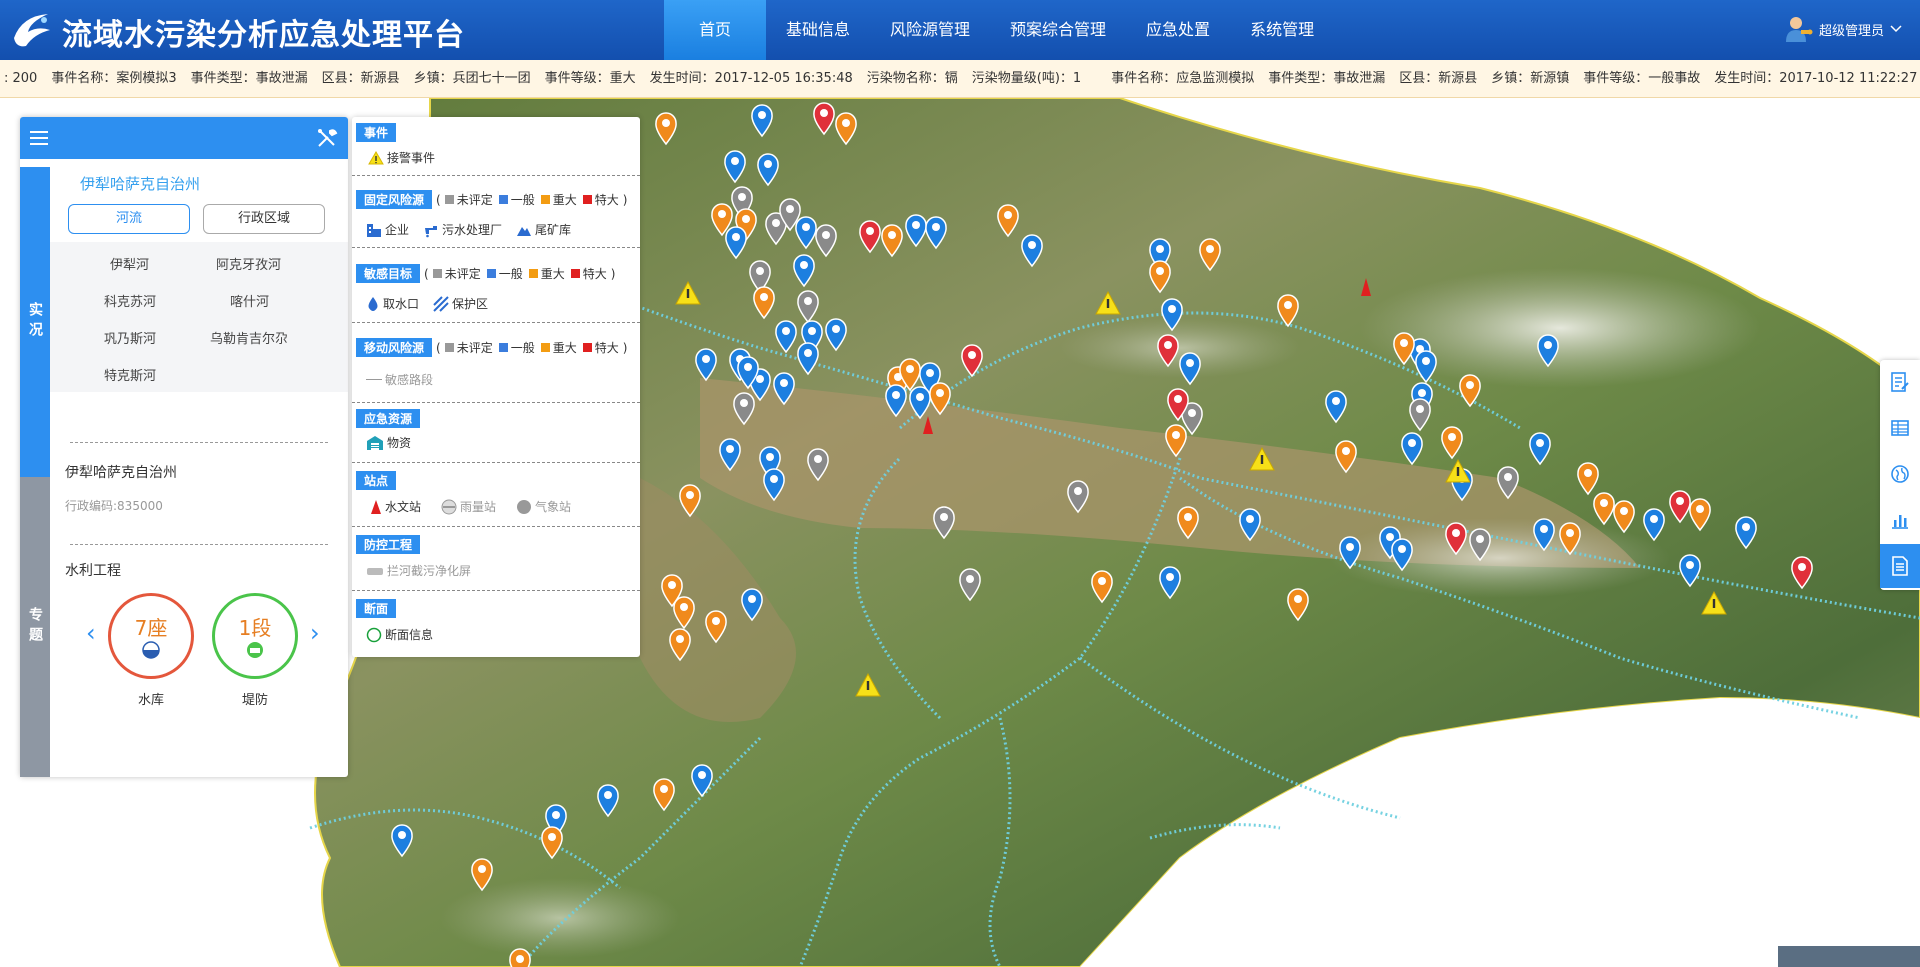 The height and width of the screenshot is (967, 1920). Describe the element at coordinates (1900, 520) in the screenshot. I see `chart-button` at that location.